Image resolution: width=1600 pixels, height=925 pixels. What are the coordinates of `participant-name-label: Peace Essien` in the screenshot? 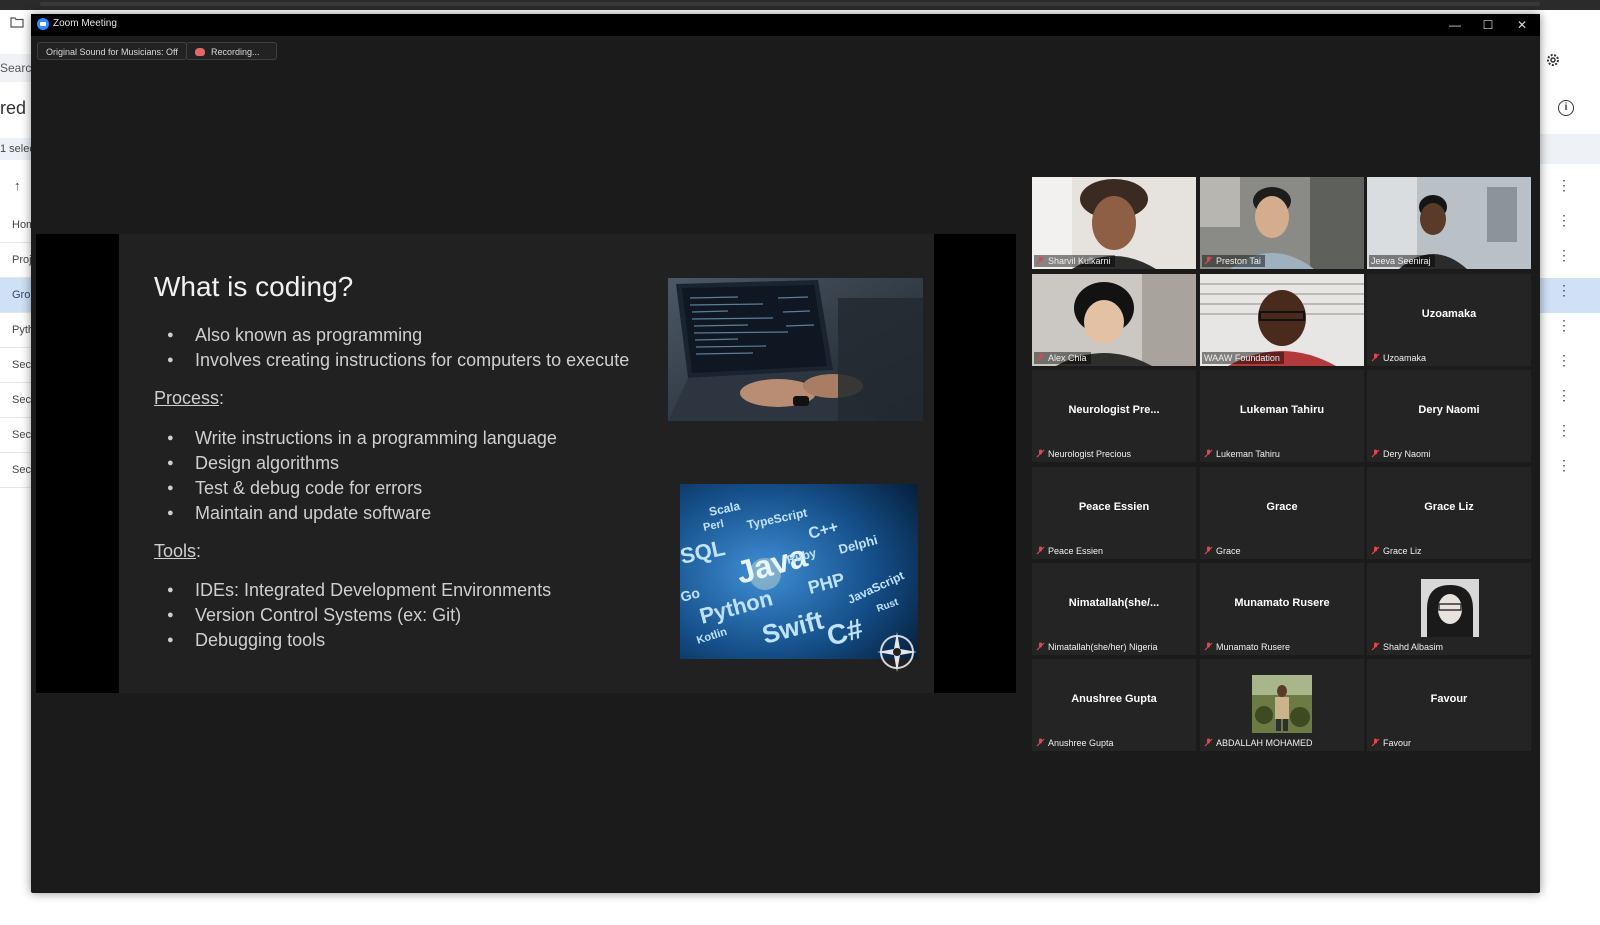 It's located at (1070, 551).